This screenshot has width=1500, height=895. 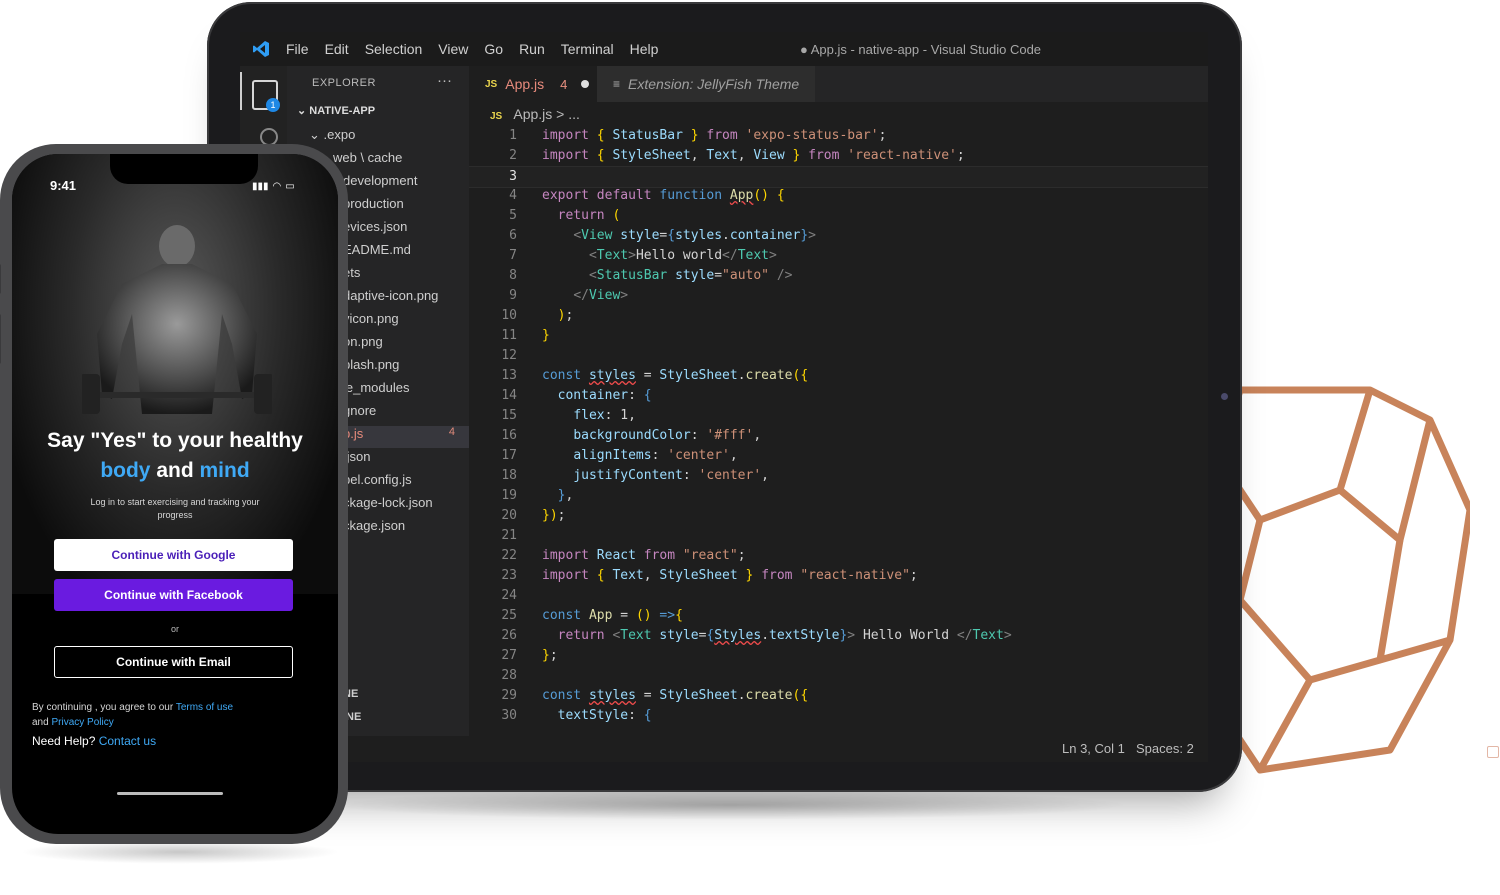 I want to click on menu-run: Run, so click(x=532, y=49).